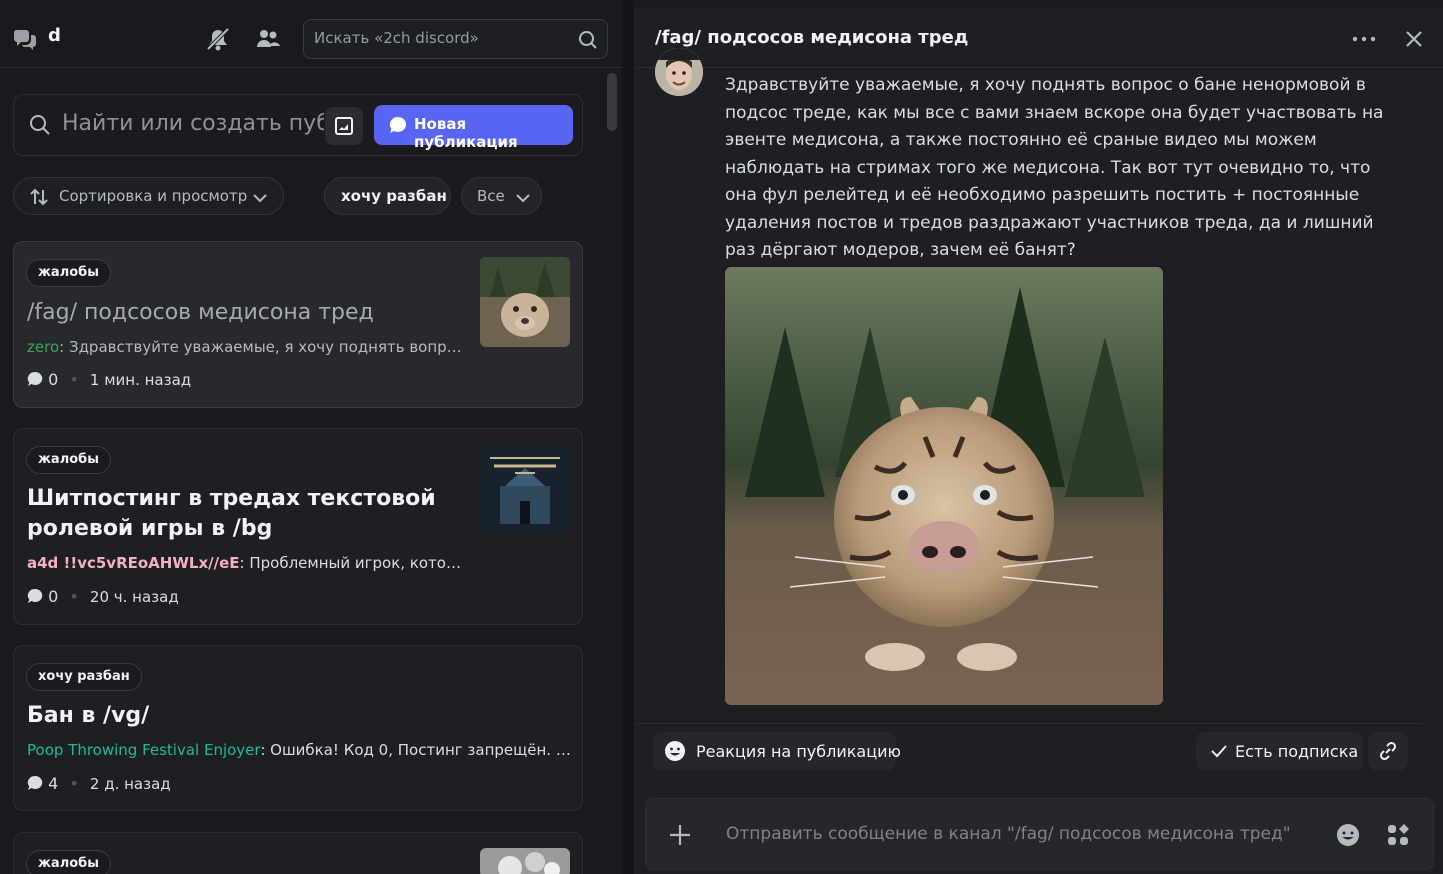 Image resolution: width=1443 pixels, height=874 pixels. I want to click on add-attachment-icon, so click(680, 835).